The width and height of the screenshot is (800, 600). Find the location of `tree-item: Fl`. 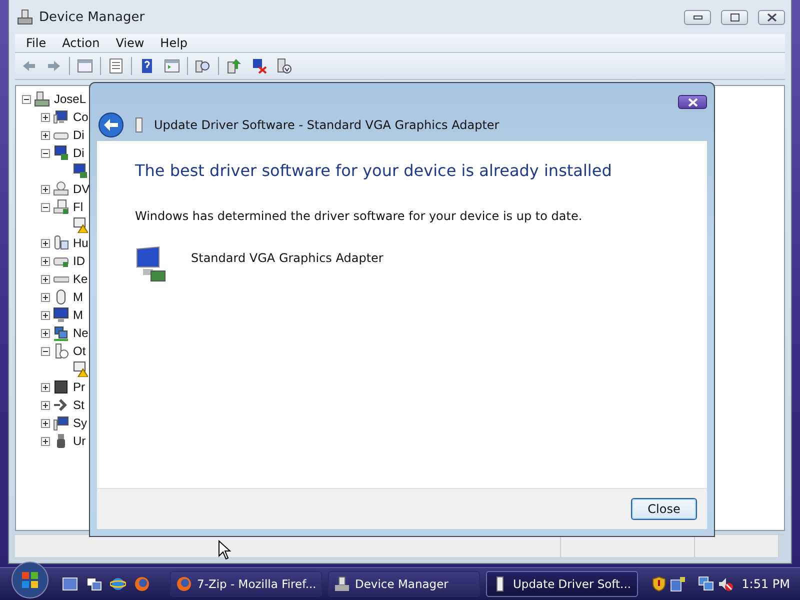

tree-item: Fl is located at coordinates (78, 207).